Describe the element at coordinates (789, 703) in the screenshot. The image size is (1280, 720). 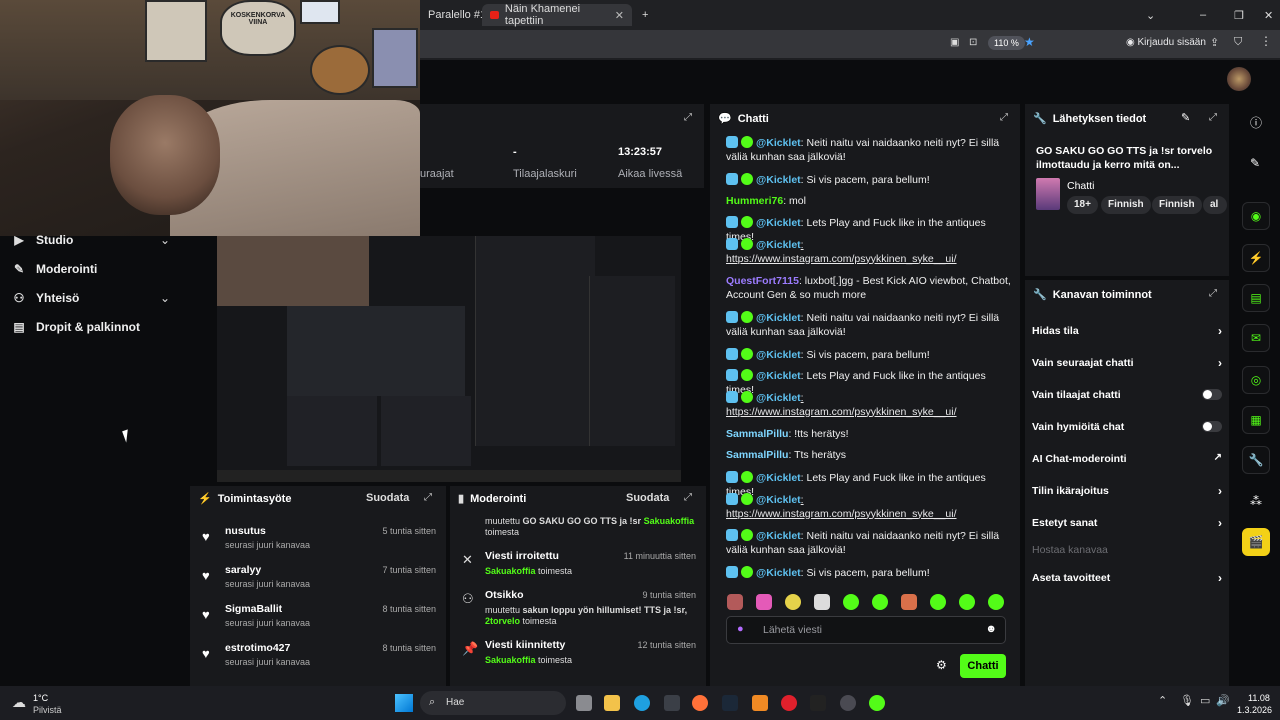
I see `opera-icon` at that location.